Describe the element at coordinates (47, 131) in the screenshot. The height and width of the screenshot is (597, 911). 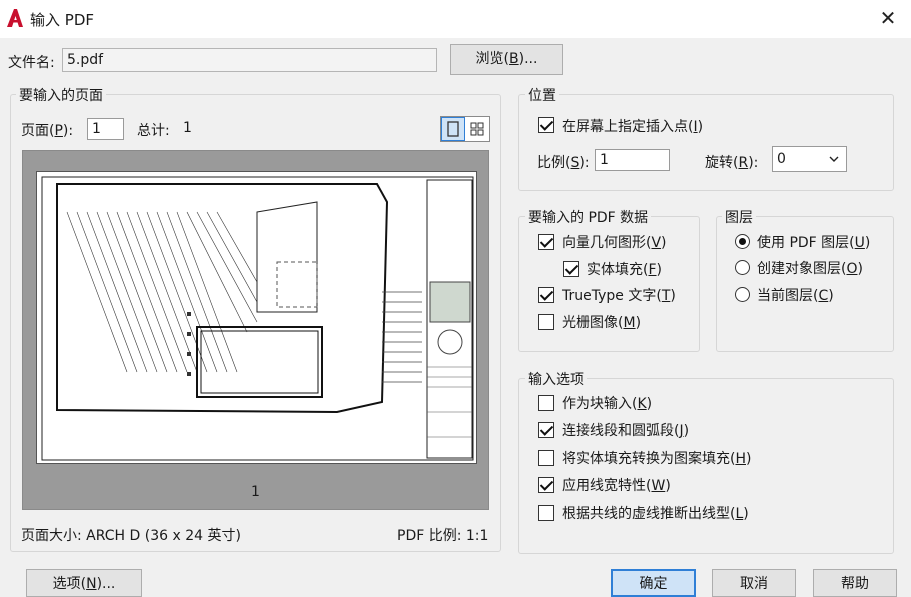
I see `page-label: 页面(P):` at that location.